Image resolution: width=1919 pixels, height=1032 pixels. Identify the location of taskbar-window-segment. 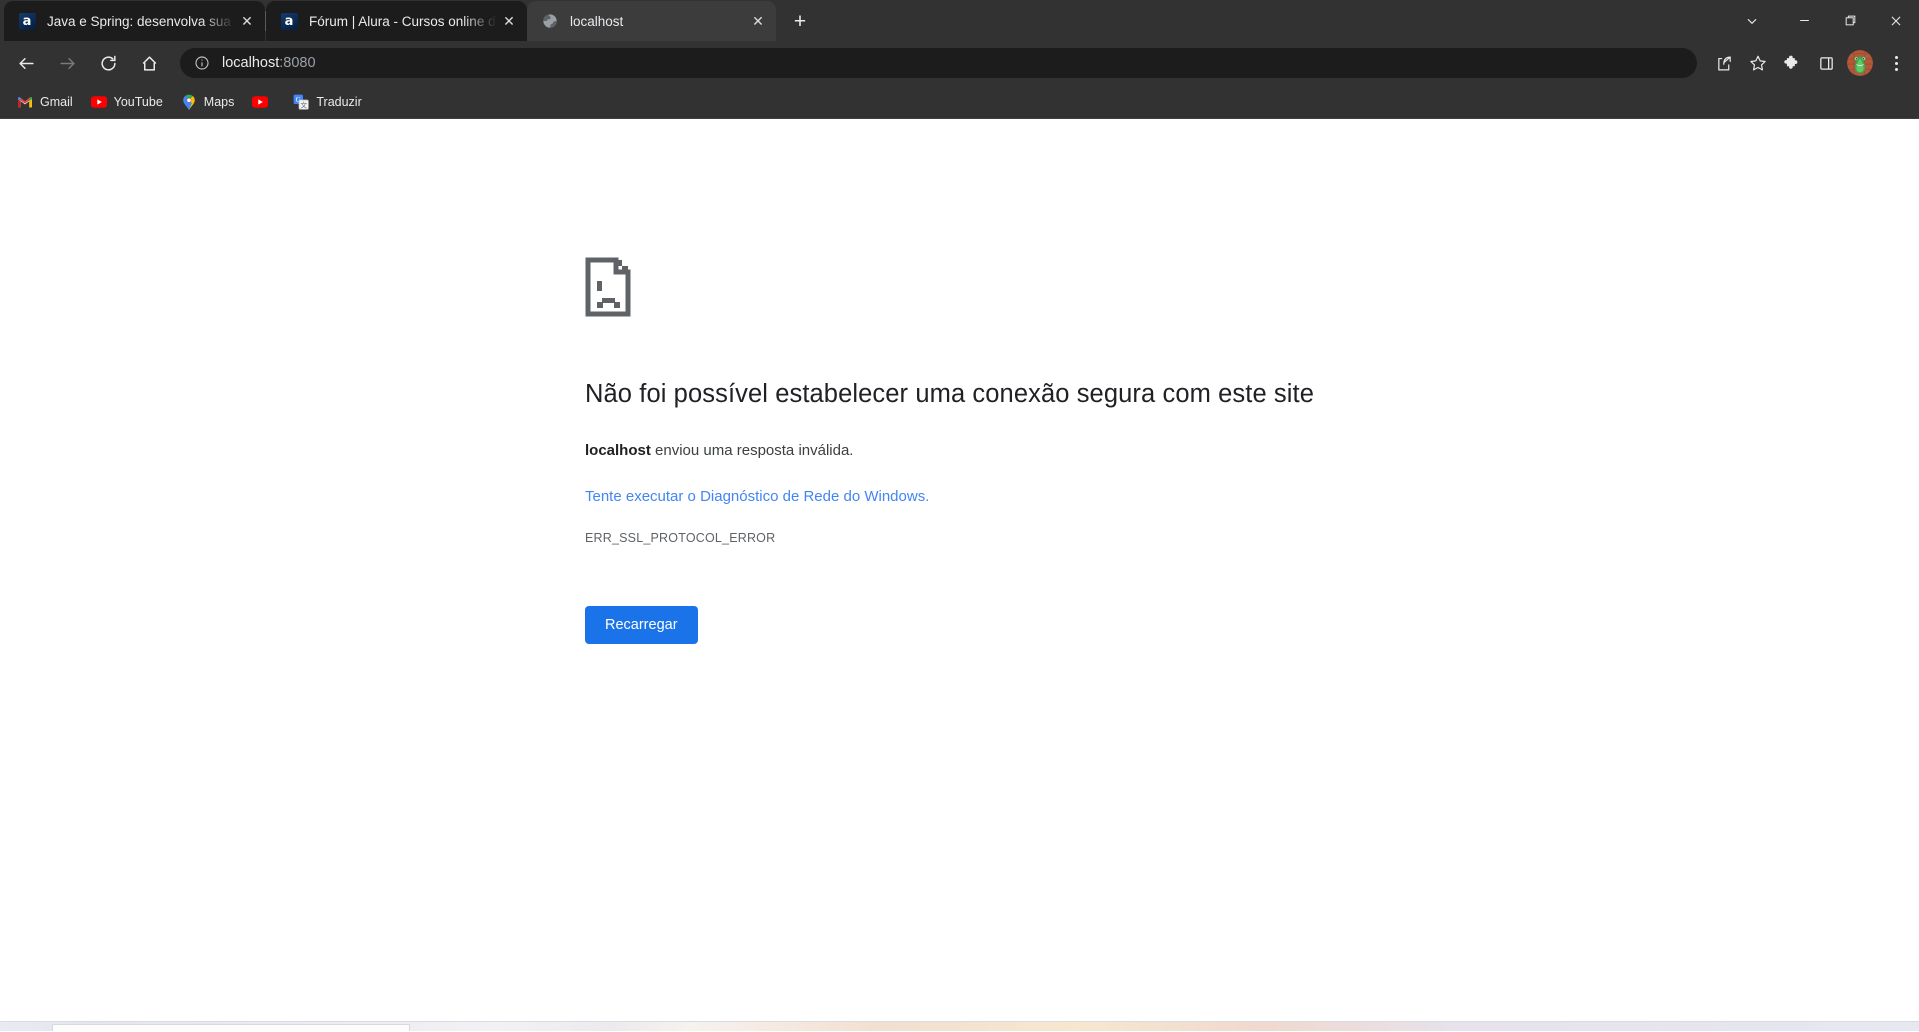
(231, 1027).